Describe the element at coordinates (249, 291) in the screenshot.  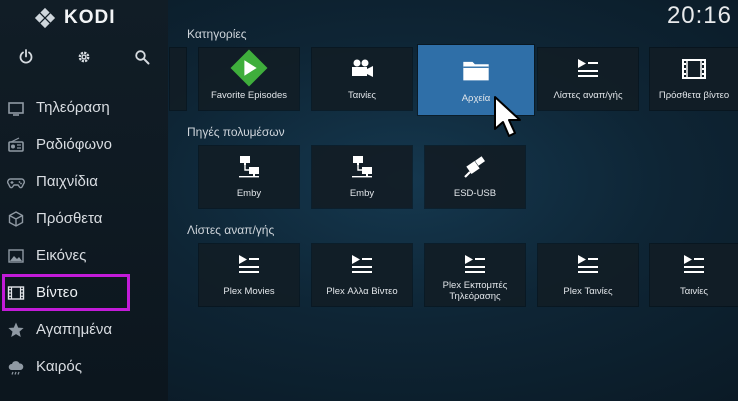
I see `tile-label: Plex Movies` at that location.